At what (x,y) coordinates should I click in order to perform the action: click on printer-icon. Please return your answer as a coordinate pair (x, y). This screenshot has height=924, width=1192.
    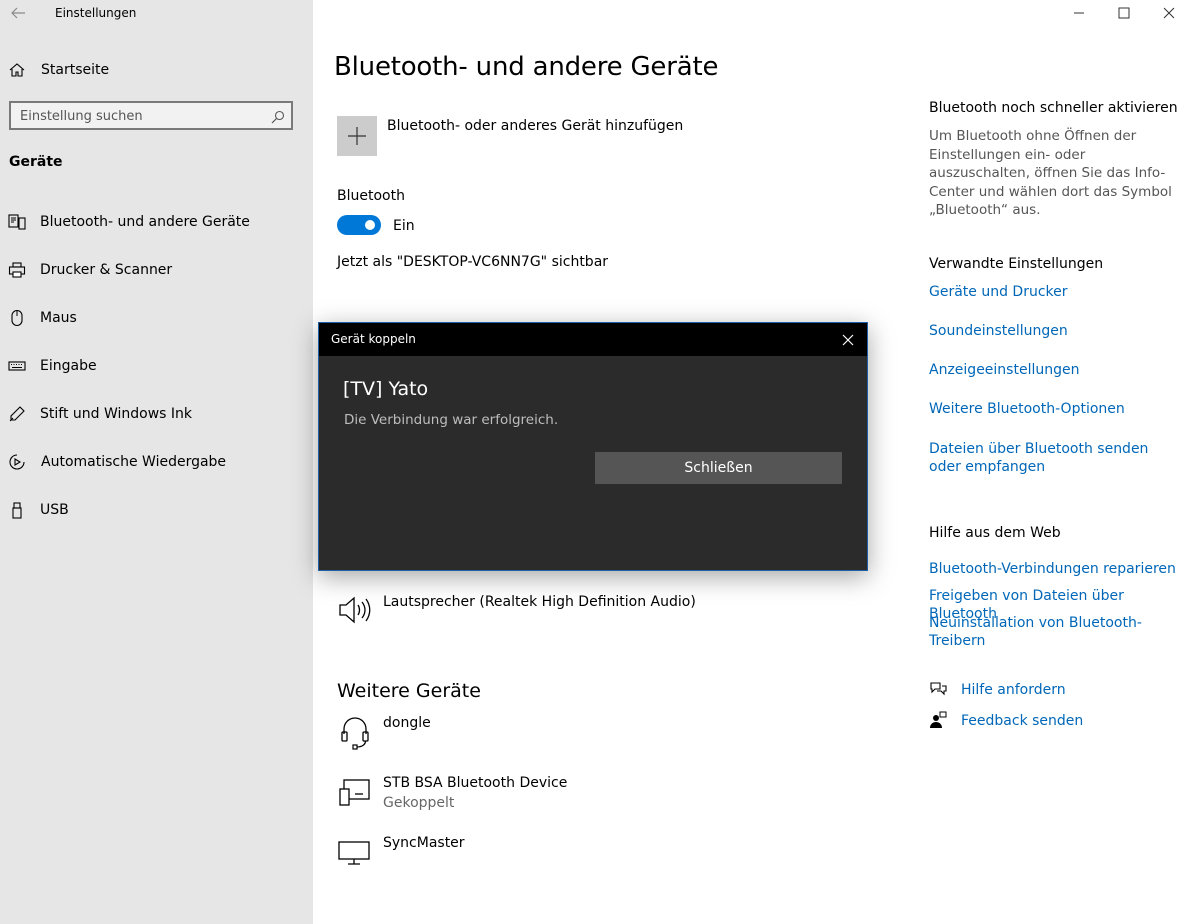
    Looking at the image, I should click on (17, 270).